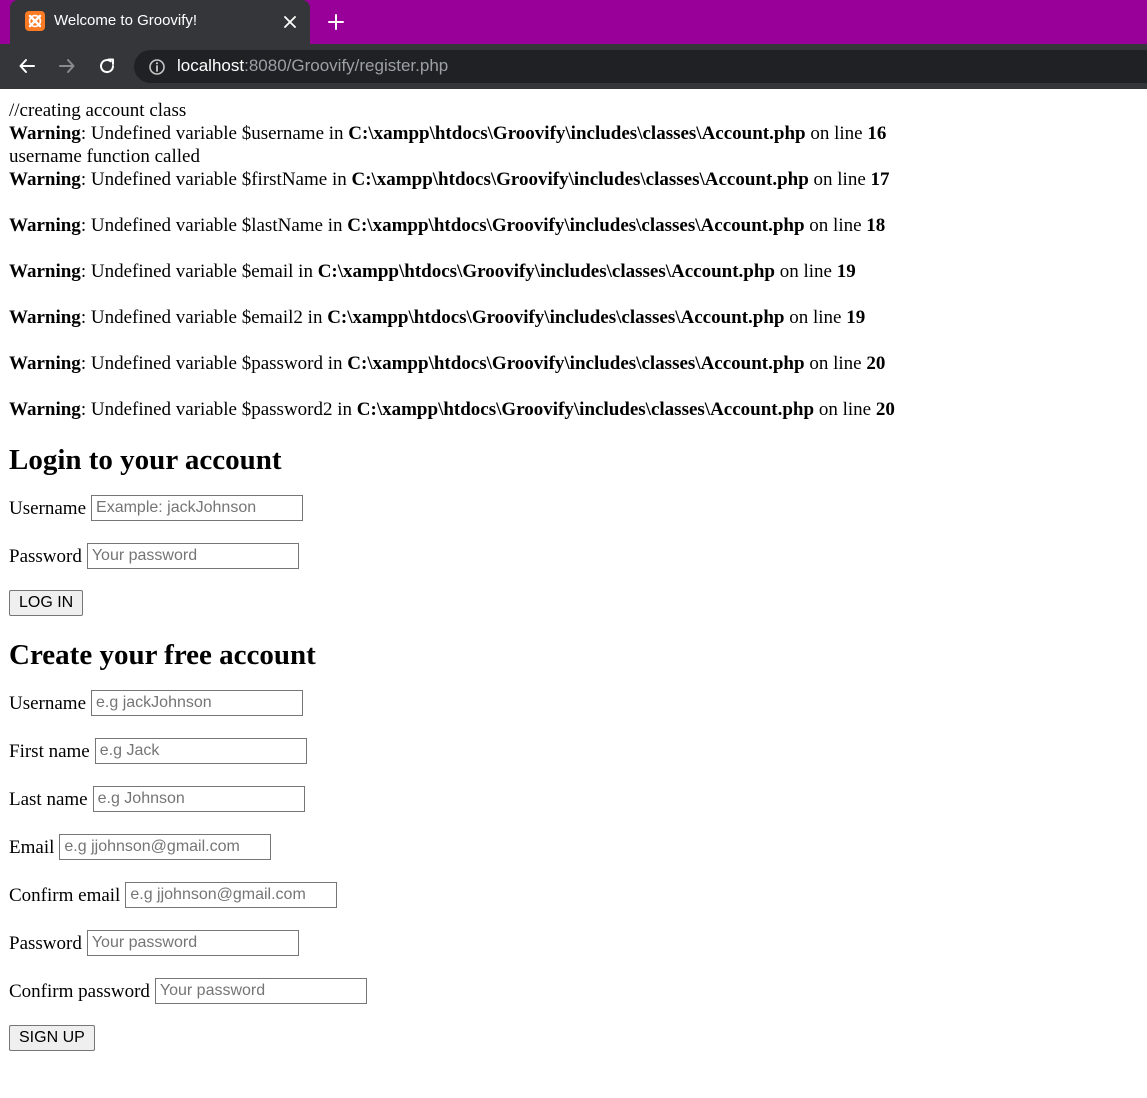 The width and height of the screenshot is (1147, 1098). Describe the element at coordinates (48, 799) in the screenshot. I see `register-lastname-label: Last name` at that location.